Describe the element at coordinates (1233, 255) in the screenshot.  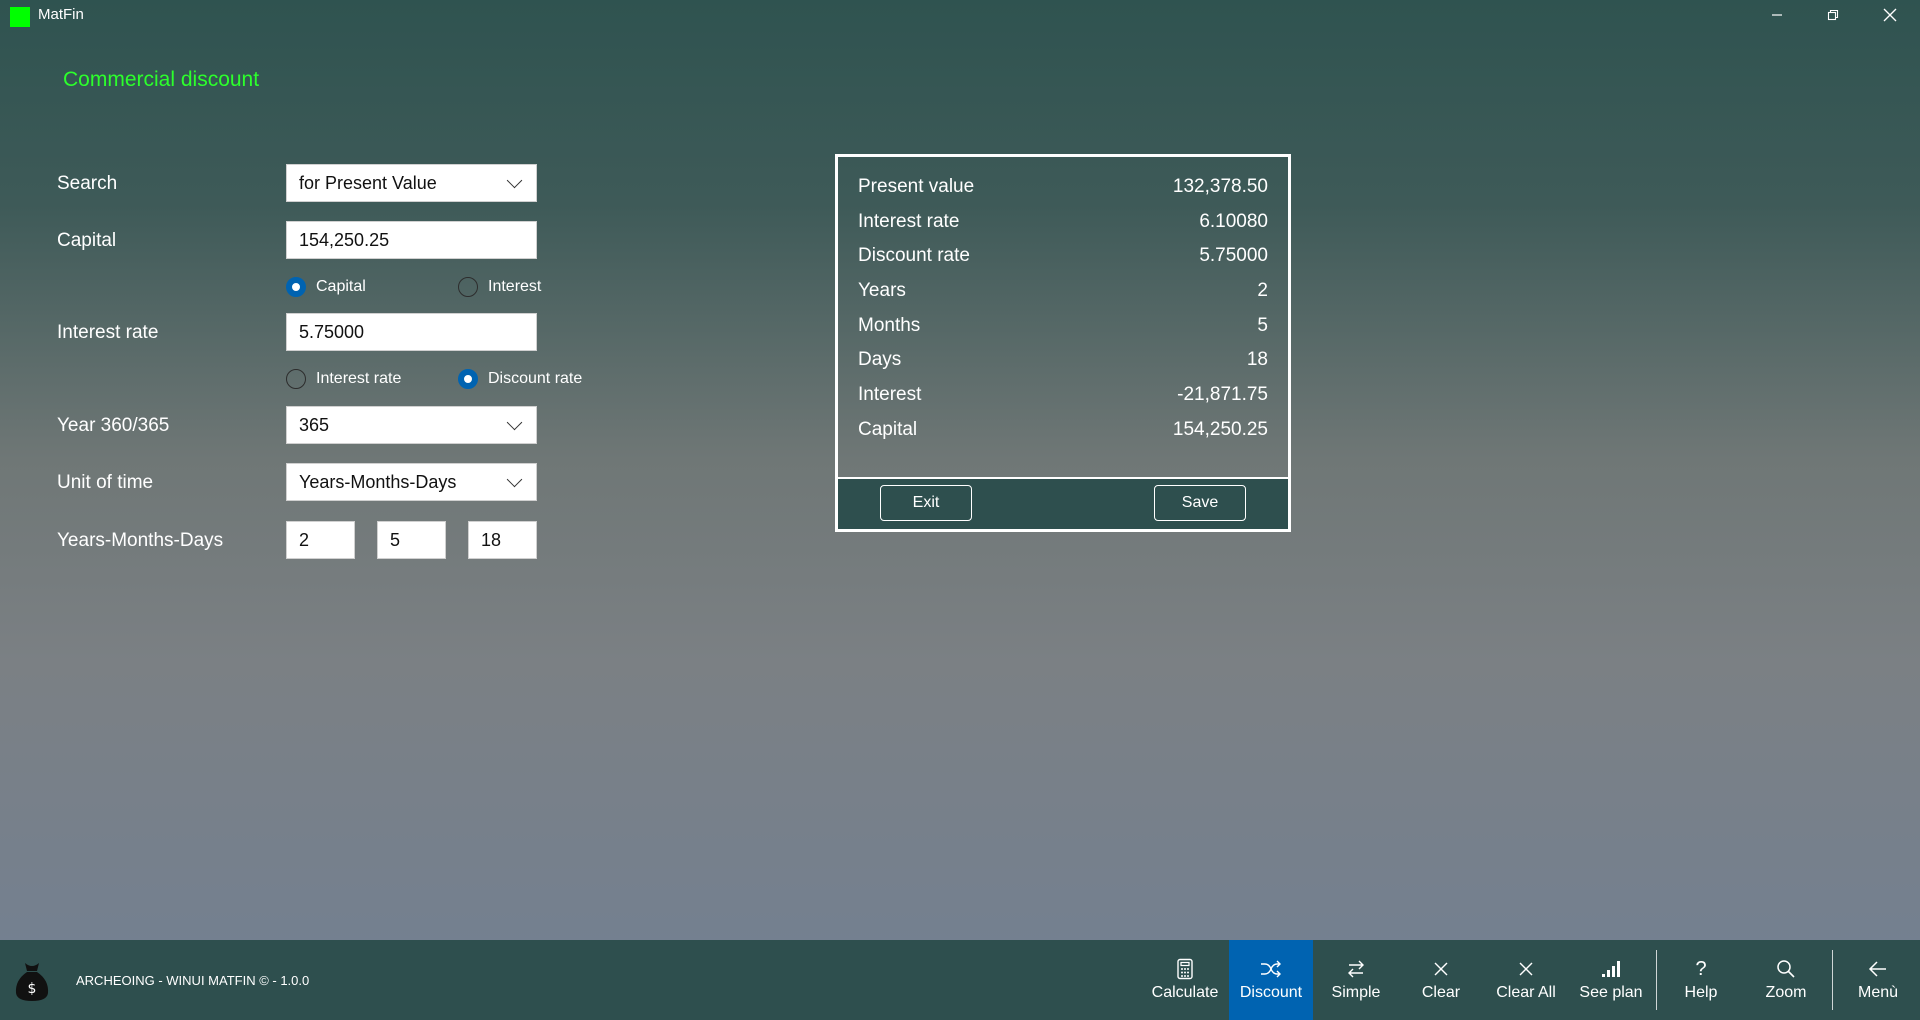
I see `result-value: 5.75000` at that location.